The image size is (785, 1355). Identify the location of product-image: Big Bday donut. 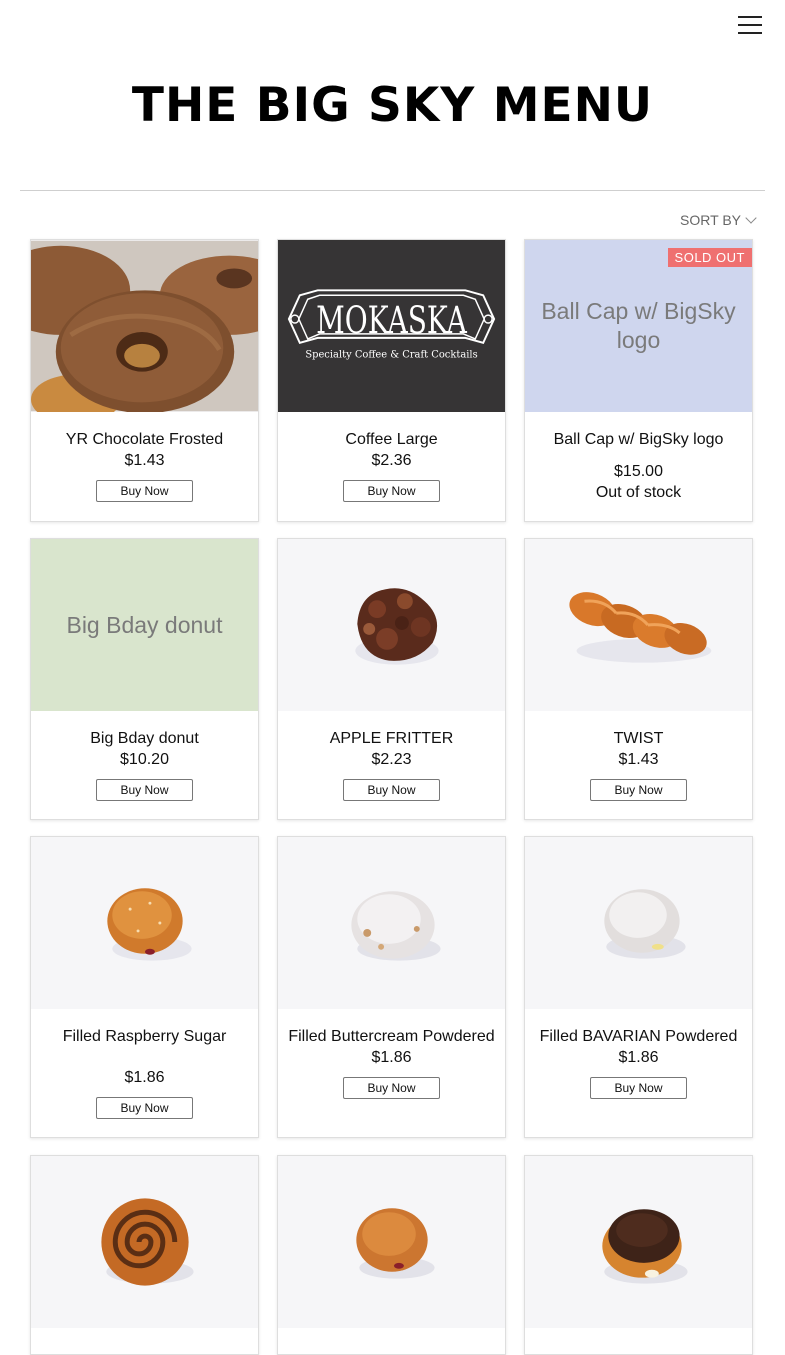
(144, 625).